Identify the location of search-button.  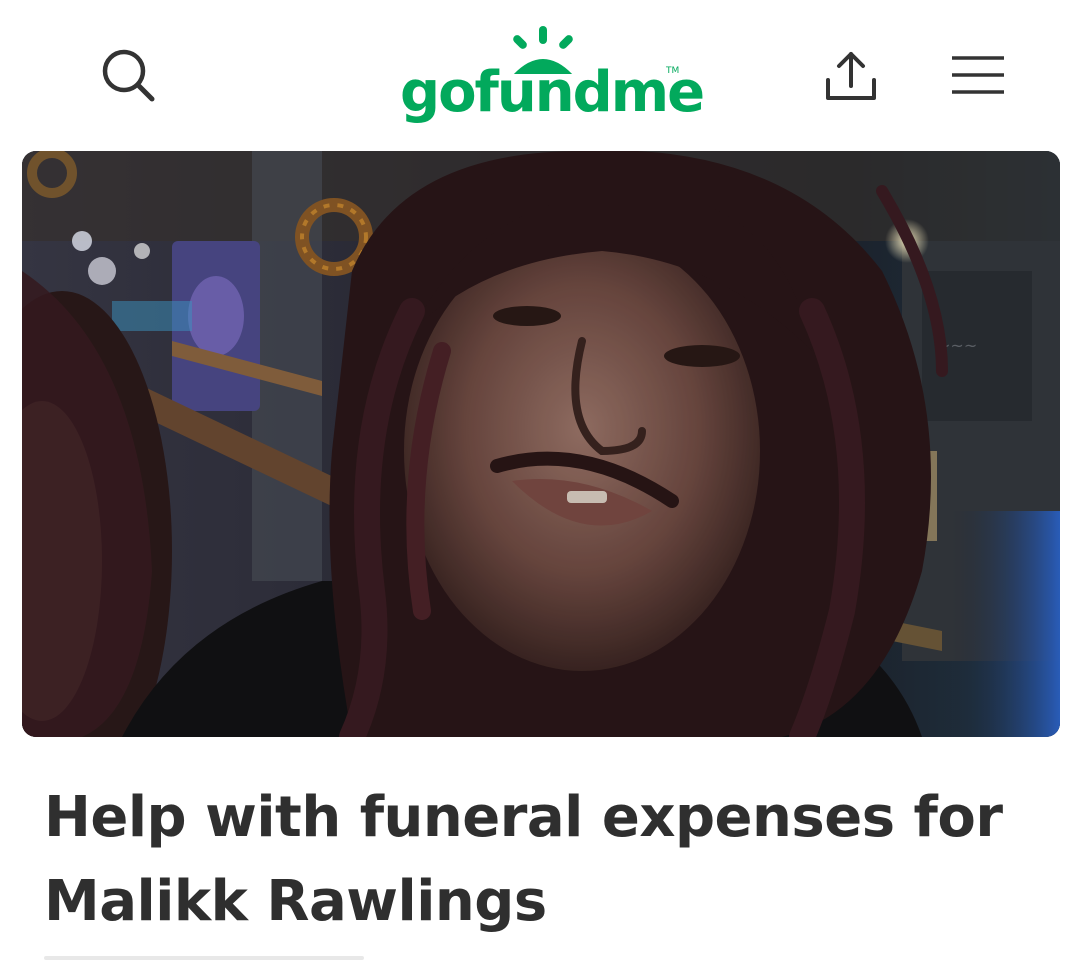
(128, 75).